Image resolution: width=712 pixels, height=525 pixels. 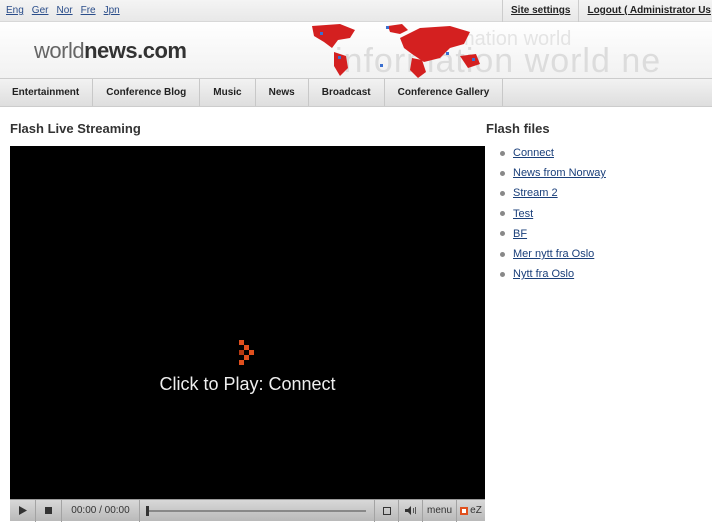 I want to click on language-links: Eng Ger Nor Fre Jpn, so click(x=63, y=10).